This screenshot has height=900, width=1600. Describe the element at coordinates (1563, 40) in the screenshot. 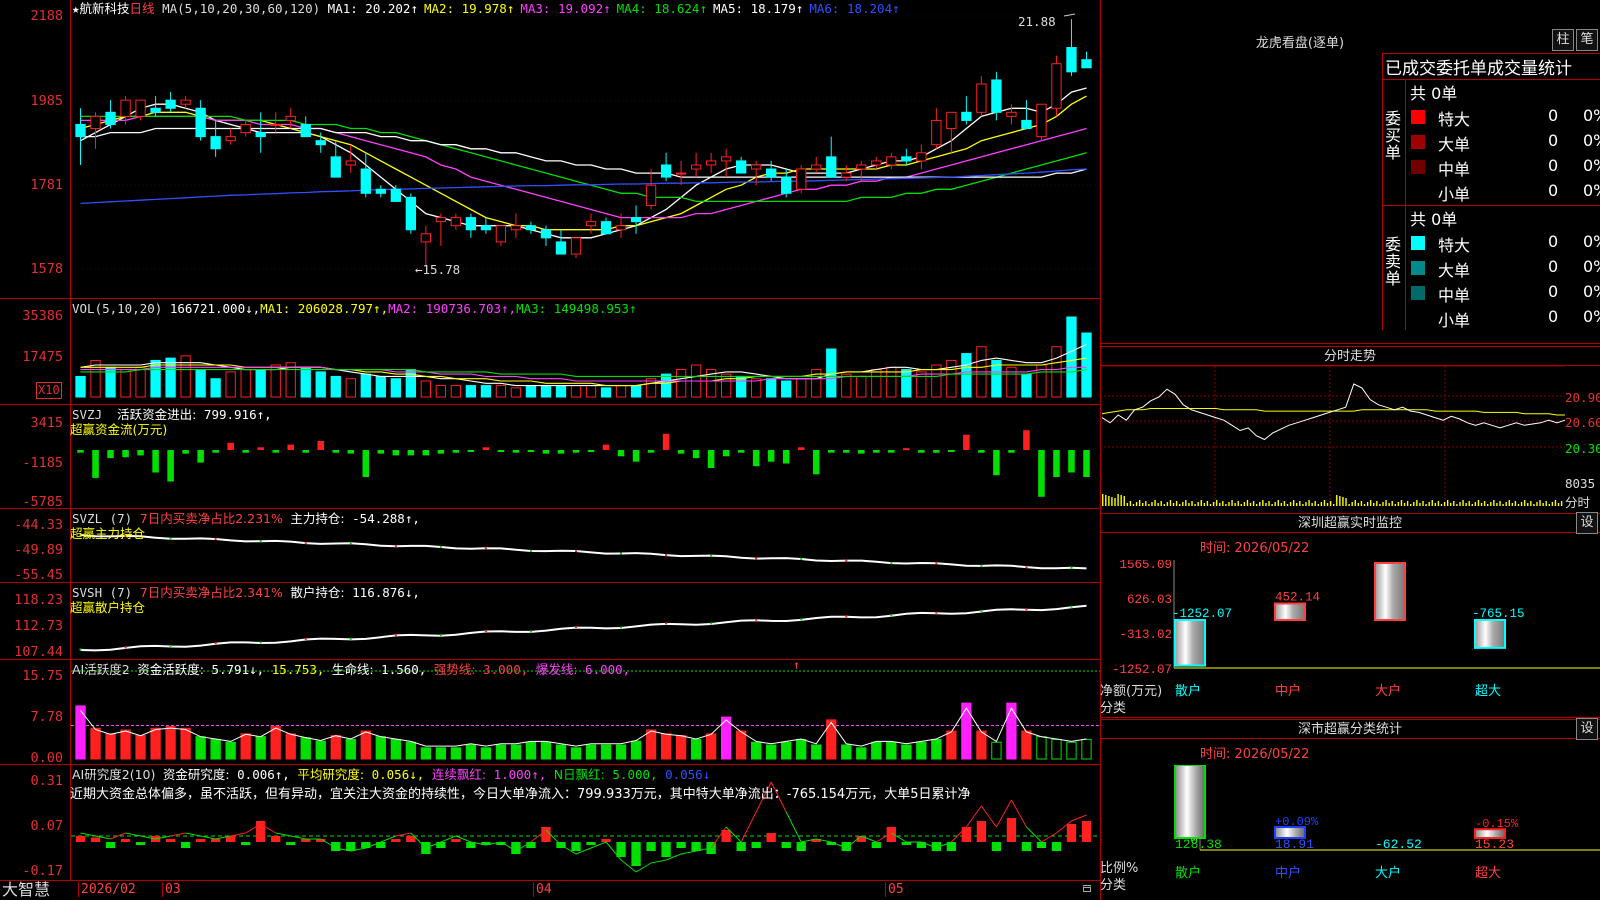

I see `column-view-button: 柱` at that location.